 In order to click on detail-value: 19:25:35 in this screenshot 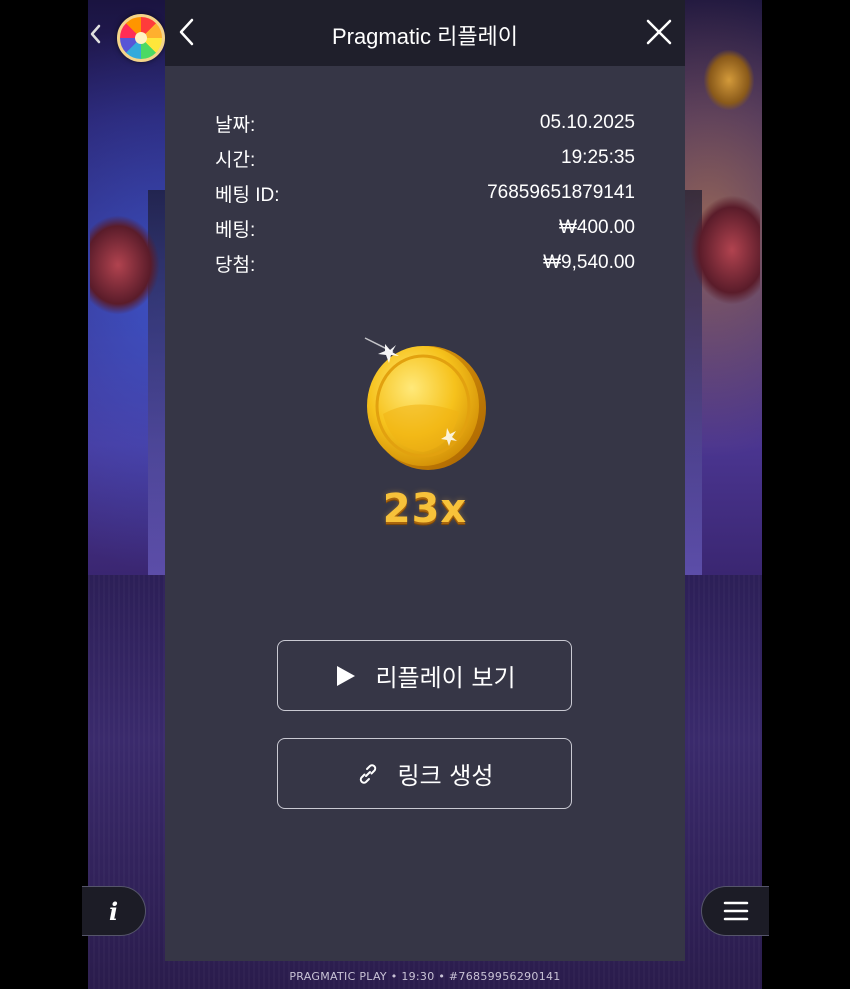, I will do `click(598, 157)`.